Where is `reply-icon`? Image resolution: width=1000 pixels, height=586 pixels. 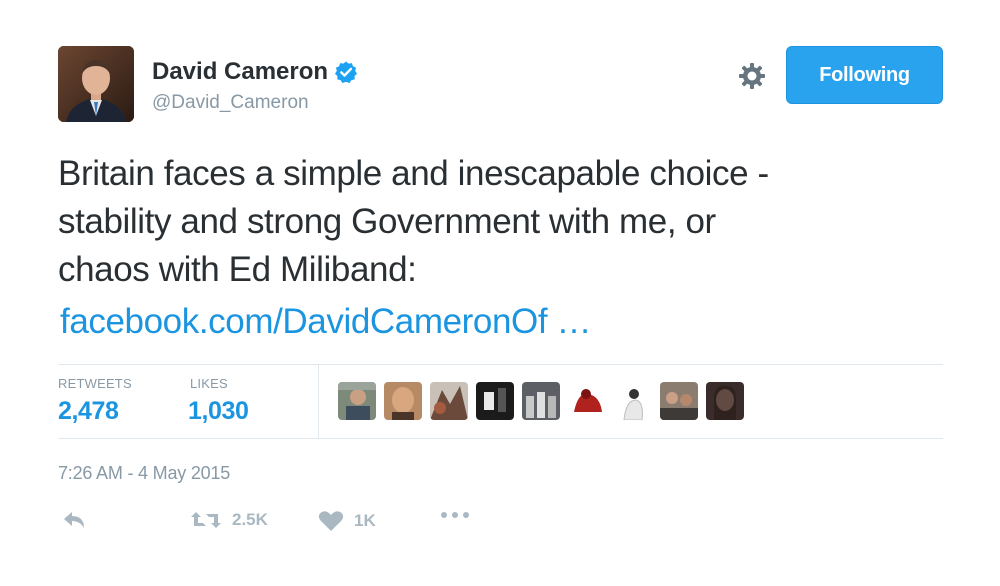
reply-icon is located at coordinates (74, 520).